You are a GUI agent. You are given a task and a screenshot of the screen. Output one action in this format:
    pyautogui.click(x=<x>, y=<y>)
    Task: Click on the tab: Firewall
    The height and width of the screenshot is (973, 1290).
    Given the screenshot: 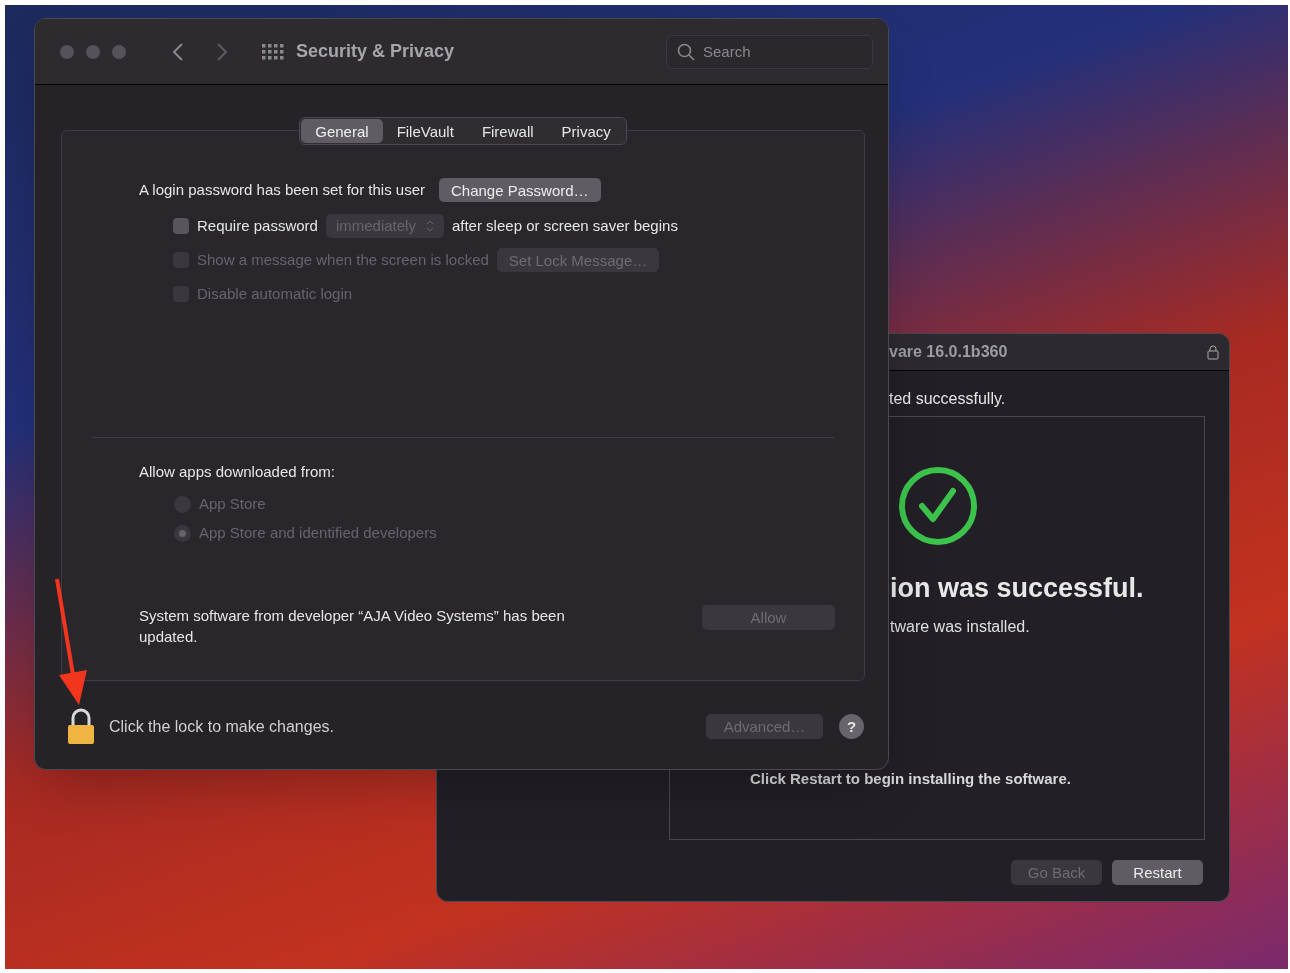 What is the action you would take?
    pyautogui.click(x=507, y=131)
    